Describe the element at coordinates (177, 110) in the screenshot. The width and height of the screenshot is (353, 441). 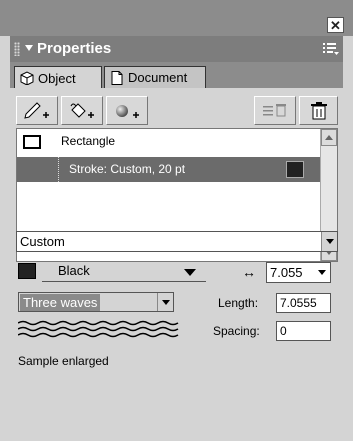
I see `attribute-toolbar` at that location.